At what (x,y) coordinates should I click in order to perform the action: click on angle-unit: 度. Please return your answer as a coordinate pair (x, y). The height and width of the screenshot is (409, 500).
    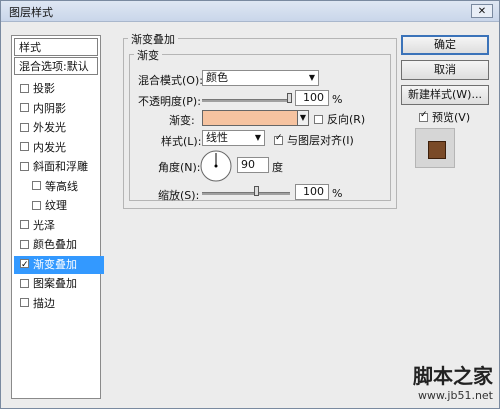
    Looking at the image, I should click on (277, 167).